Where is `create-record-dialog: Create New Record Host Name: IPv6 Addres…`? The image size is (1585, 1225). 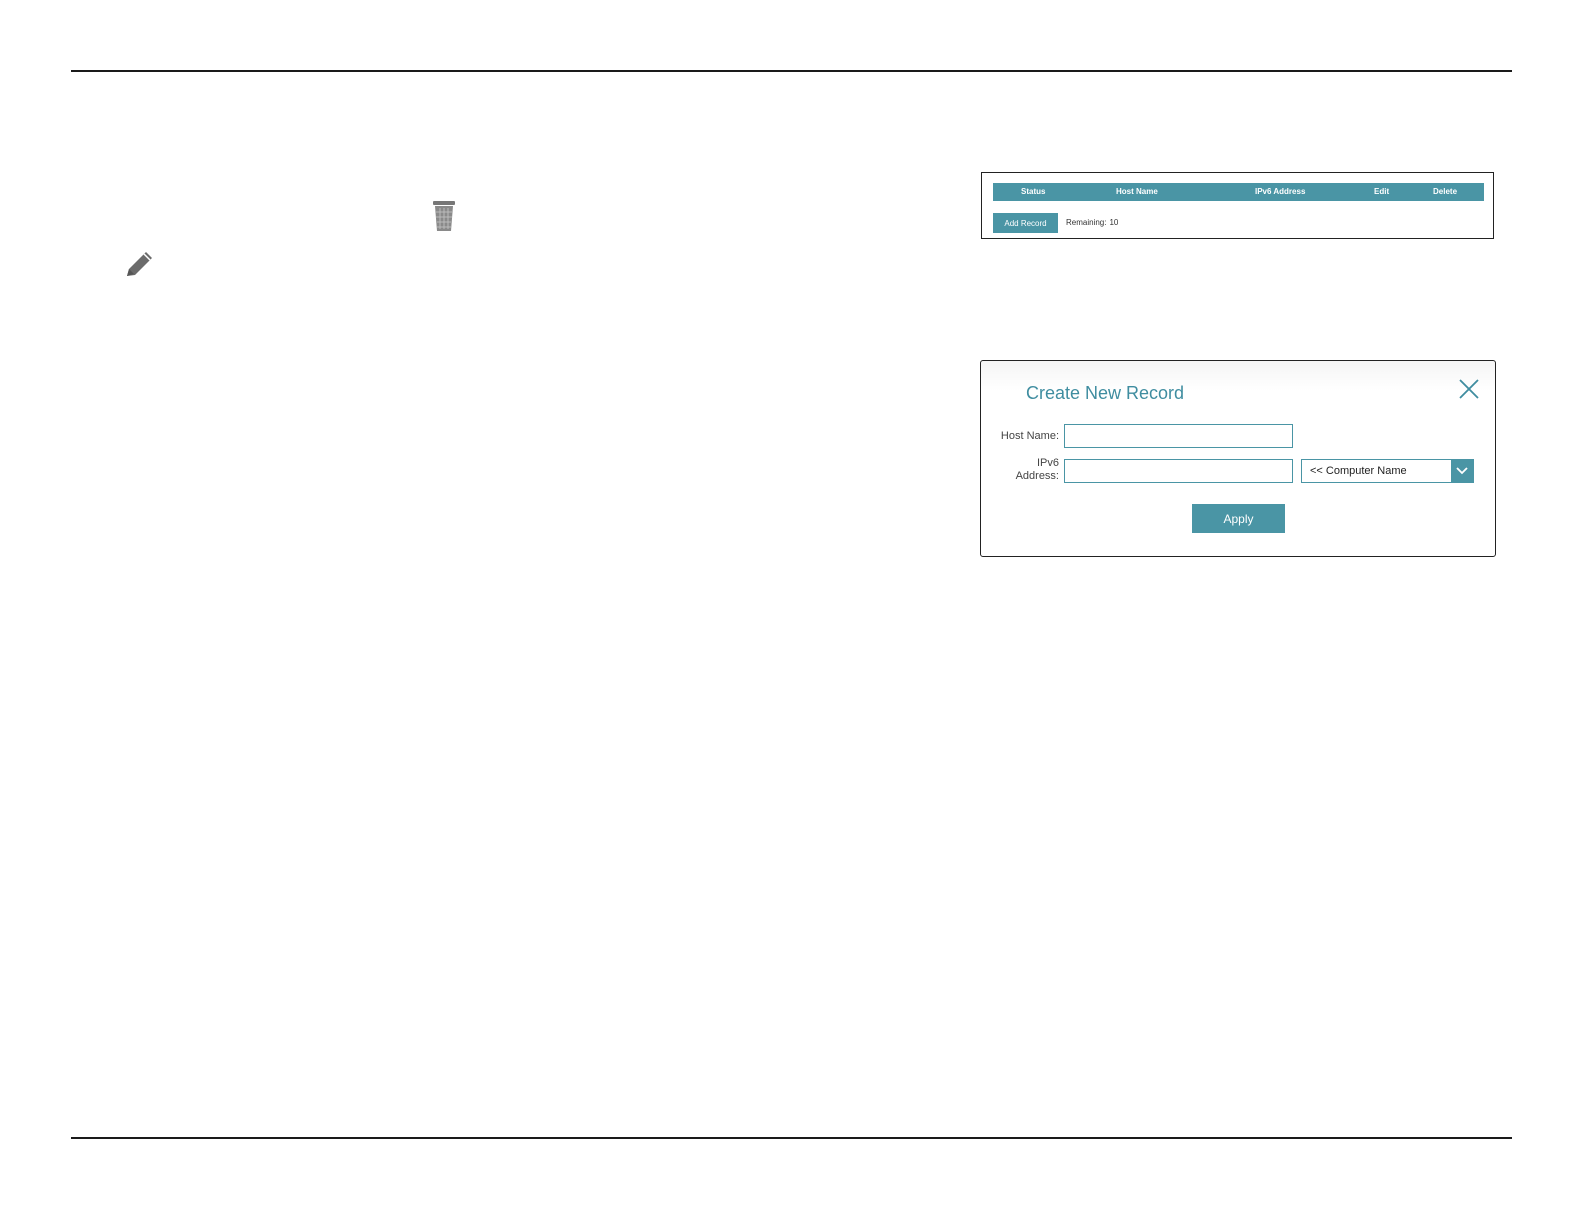 create-record-dialog: Create New Record Host Name: IPv6 Addres… is located at coordinates (1238, 458).